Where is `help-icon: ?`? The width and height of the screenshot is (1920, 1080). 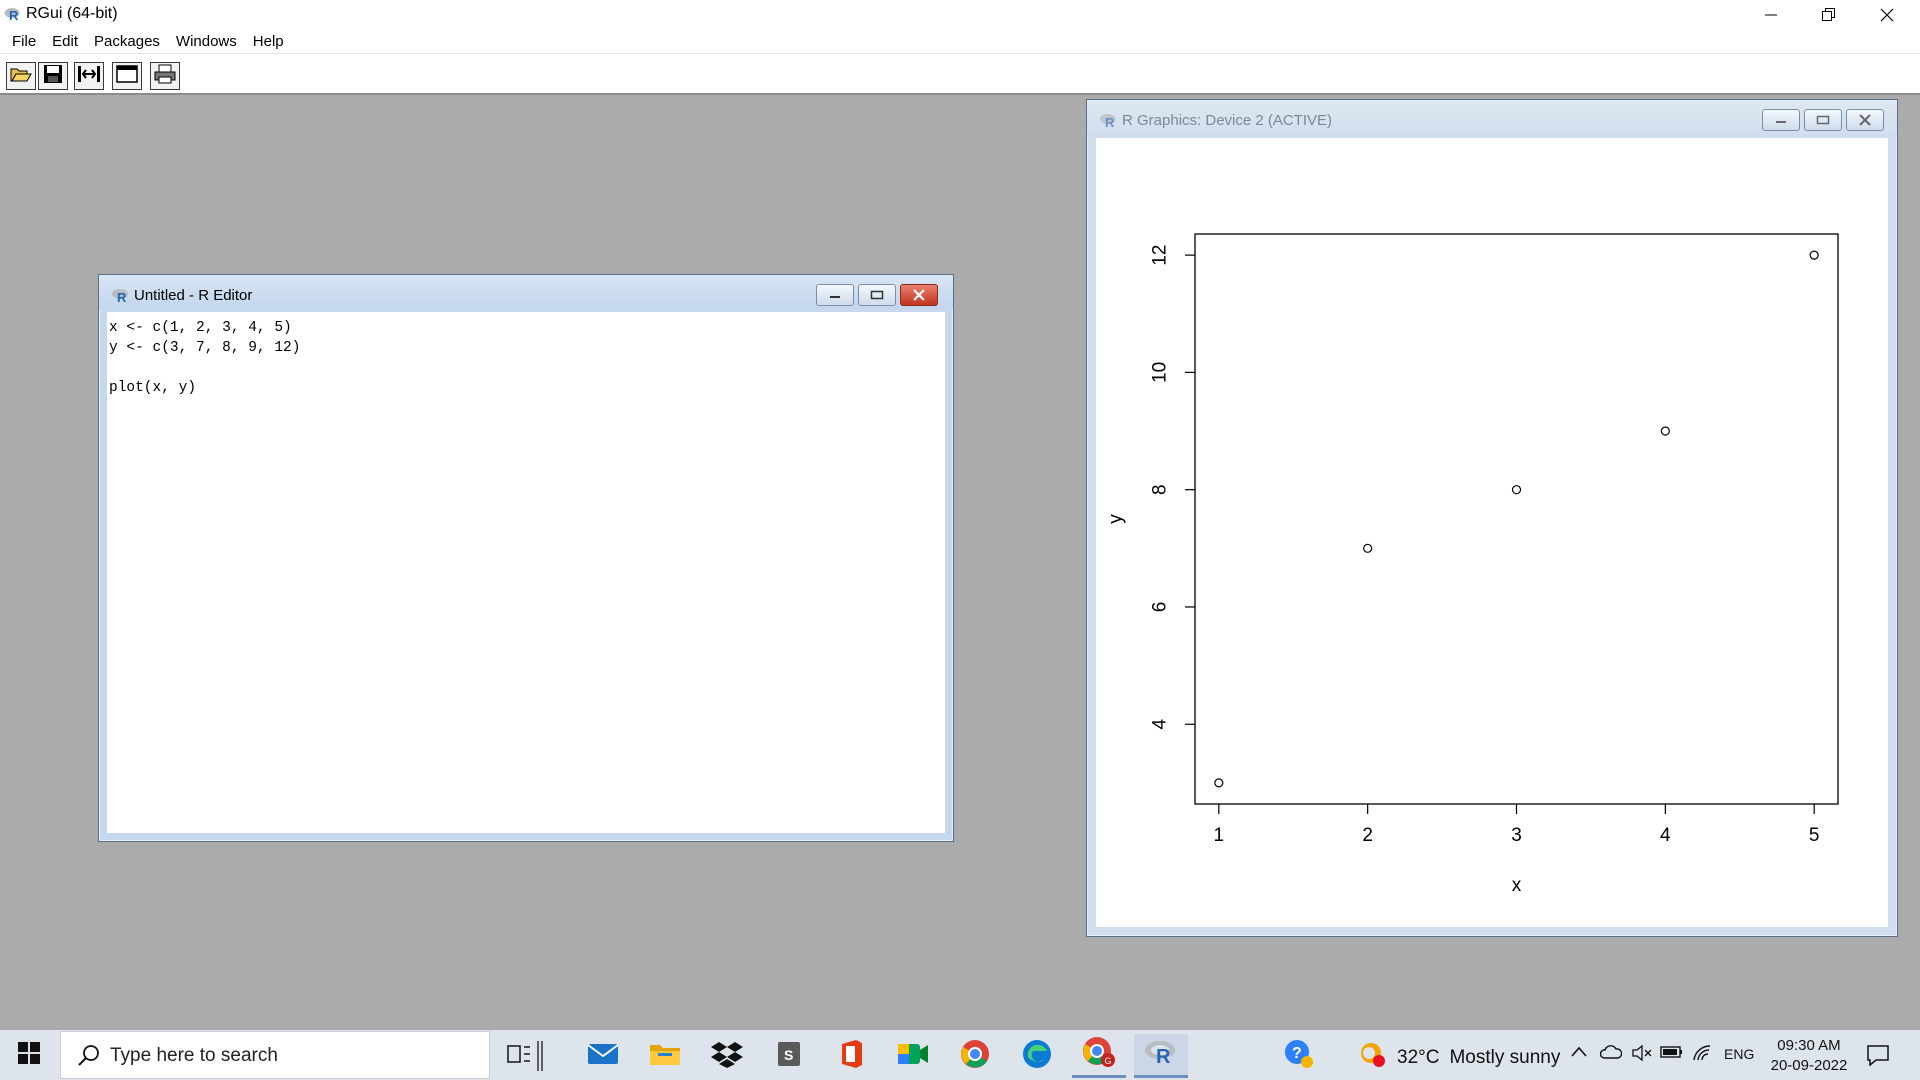 help-icon: ? is located at coordinates (1299, 1056).